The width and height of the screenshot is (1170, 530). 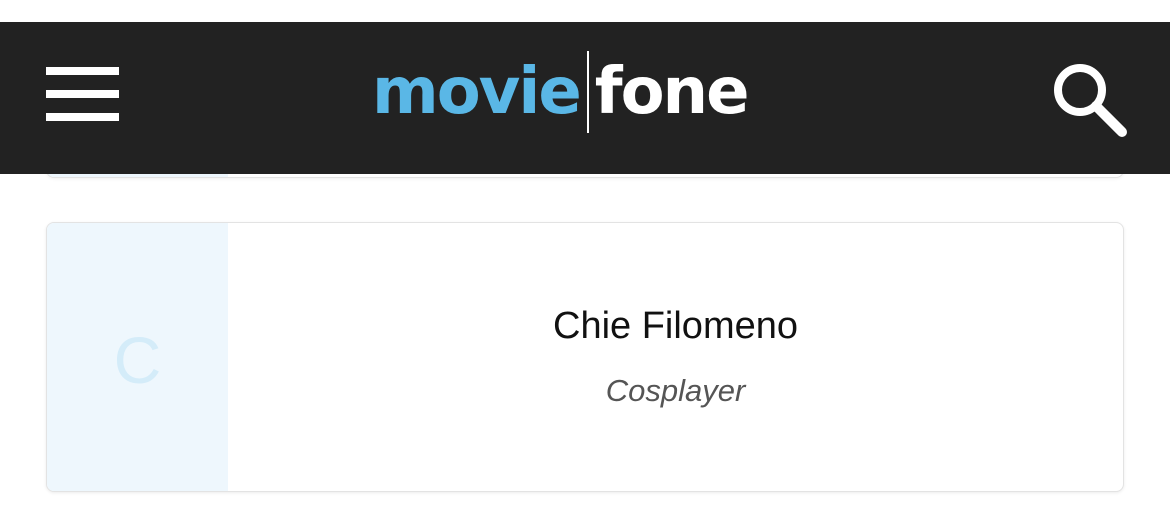 I want to click on moviefone-logo: movie fone, so click(x=561, y=92).